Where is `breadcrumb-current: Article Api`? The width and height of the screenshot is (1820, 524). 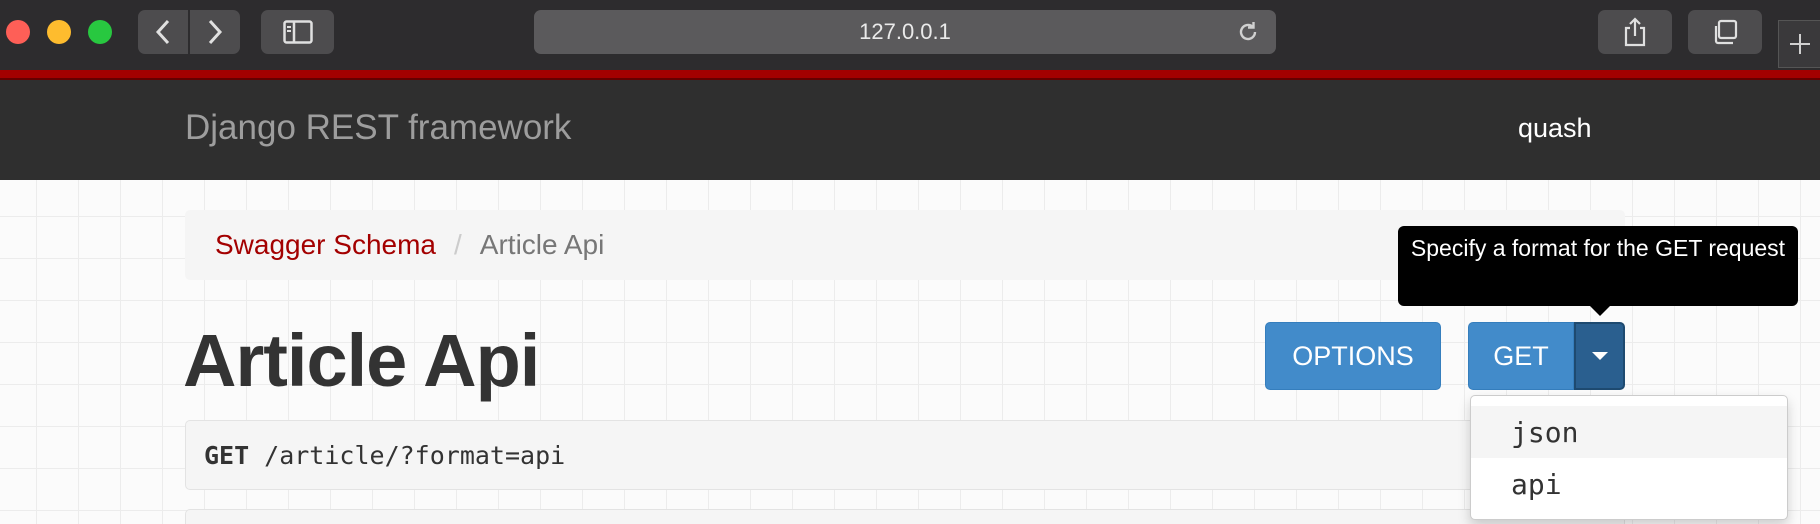
breadcrumb-current: Article Api is located at coordinates (542, 244).